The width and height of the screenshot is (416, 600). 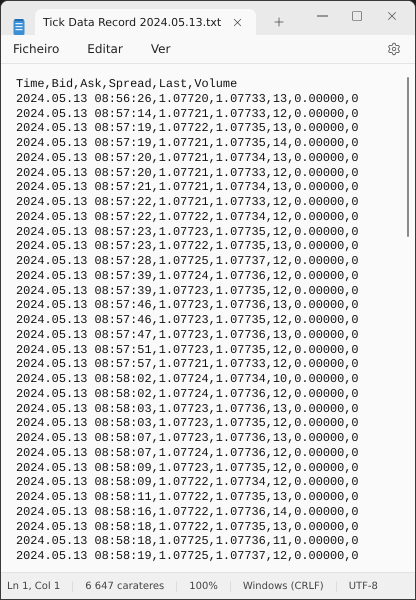 I want to click on text-line: 2024.05.13 08:58:07,1.07724,1.07736,12,0.00000,0, so click(x=188, y=453).